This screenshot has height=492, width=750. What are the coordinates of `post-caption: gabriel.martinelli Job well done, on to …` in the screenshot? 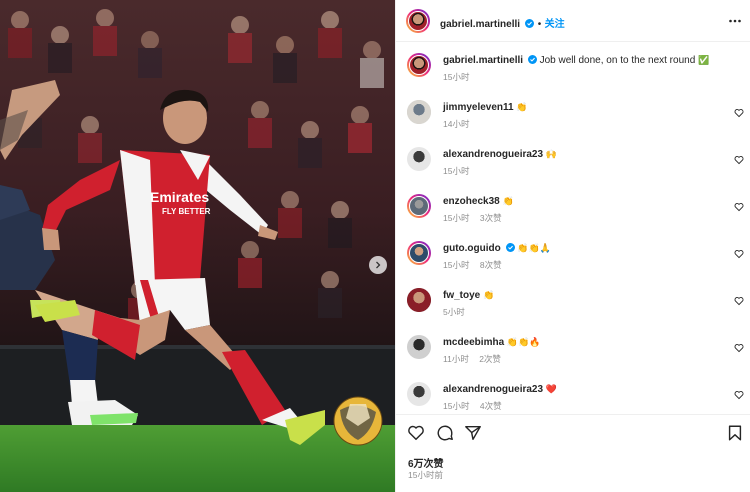 It's located at (573, 73).